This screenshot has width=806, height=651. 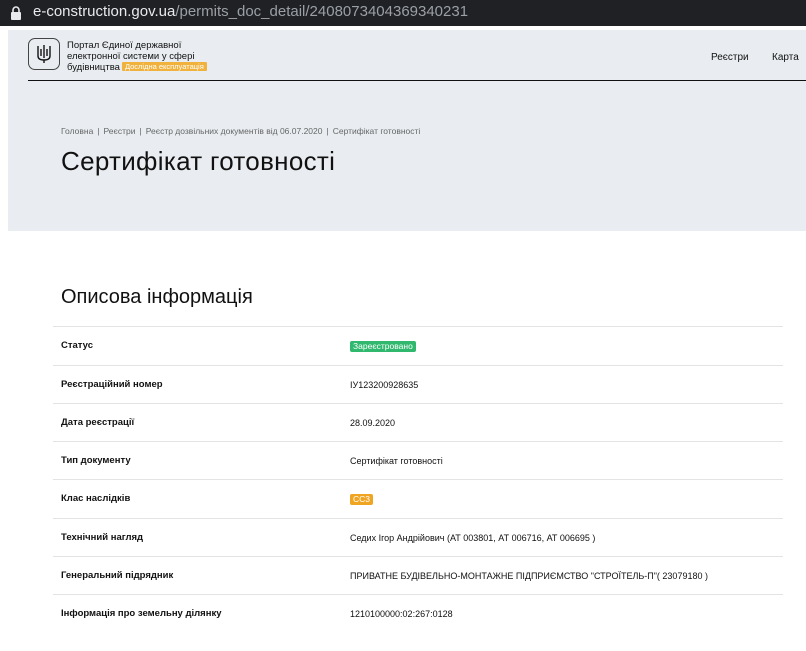 I want to click on row-label: Генеральний підрядник, so click(x=117, y=575).